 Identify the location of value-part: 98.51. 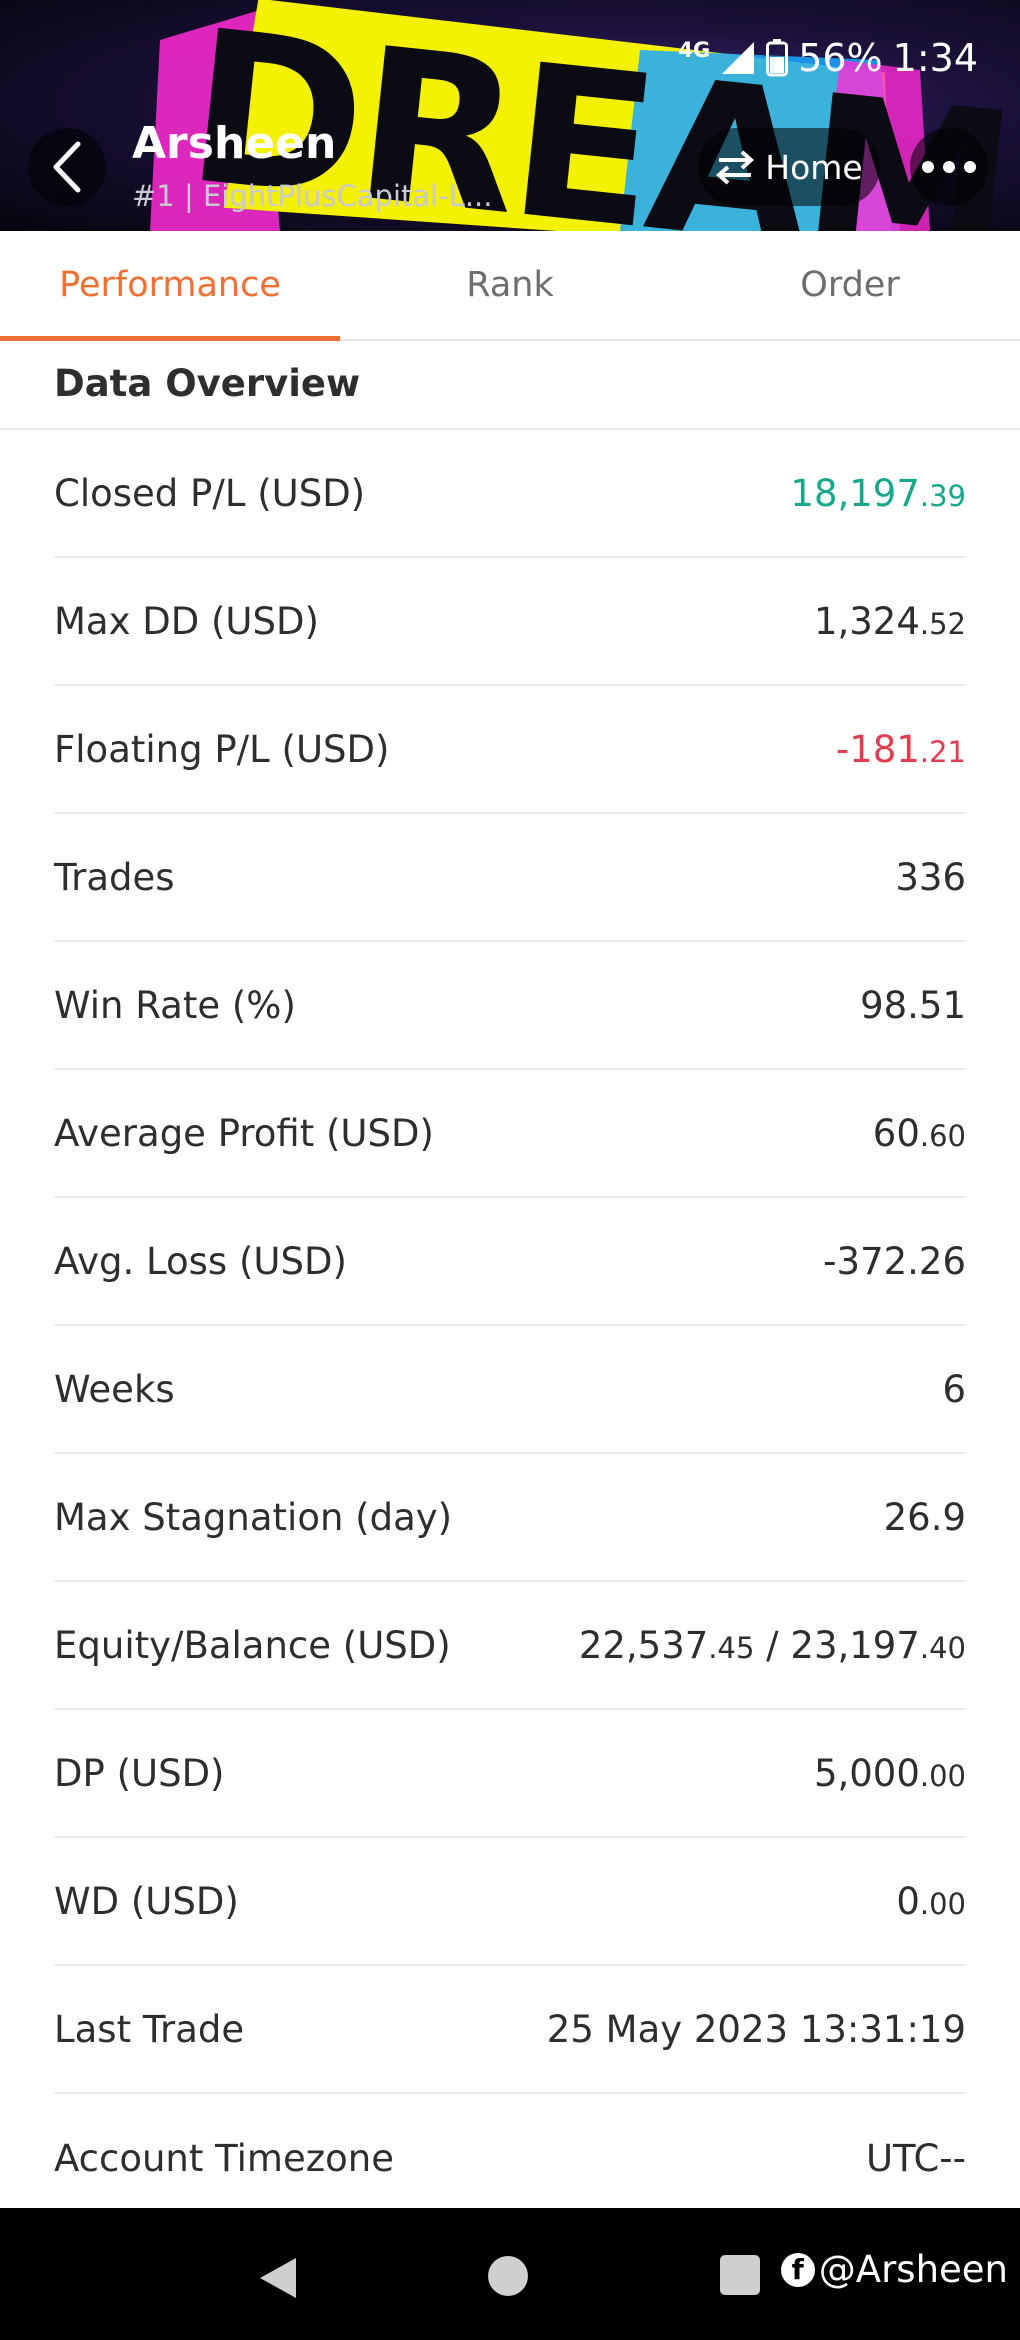
(913, 1005).